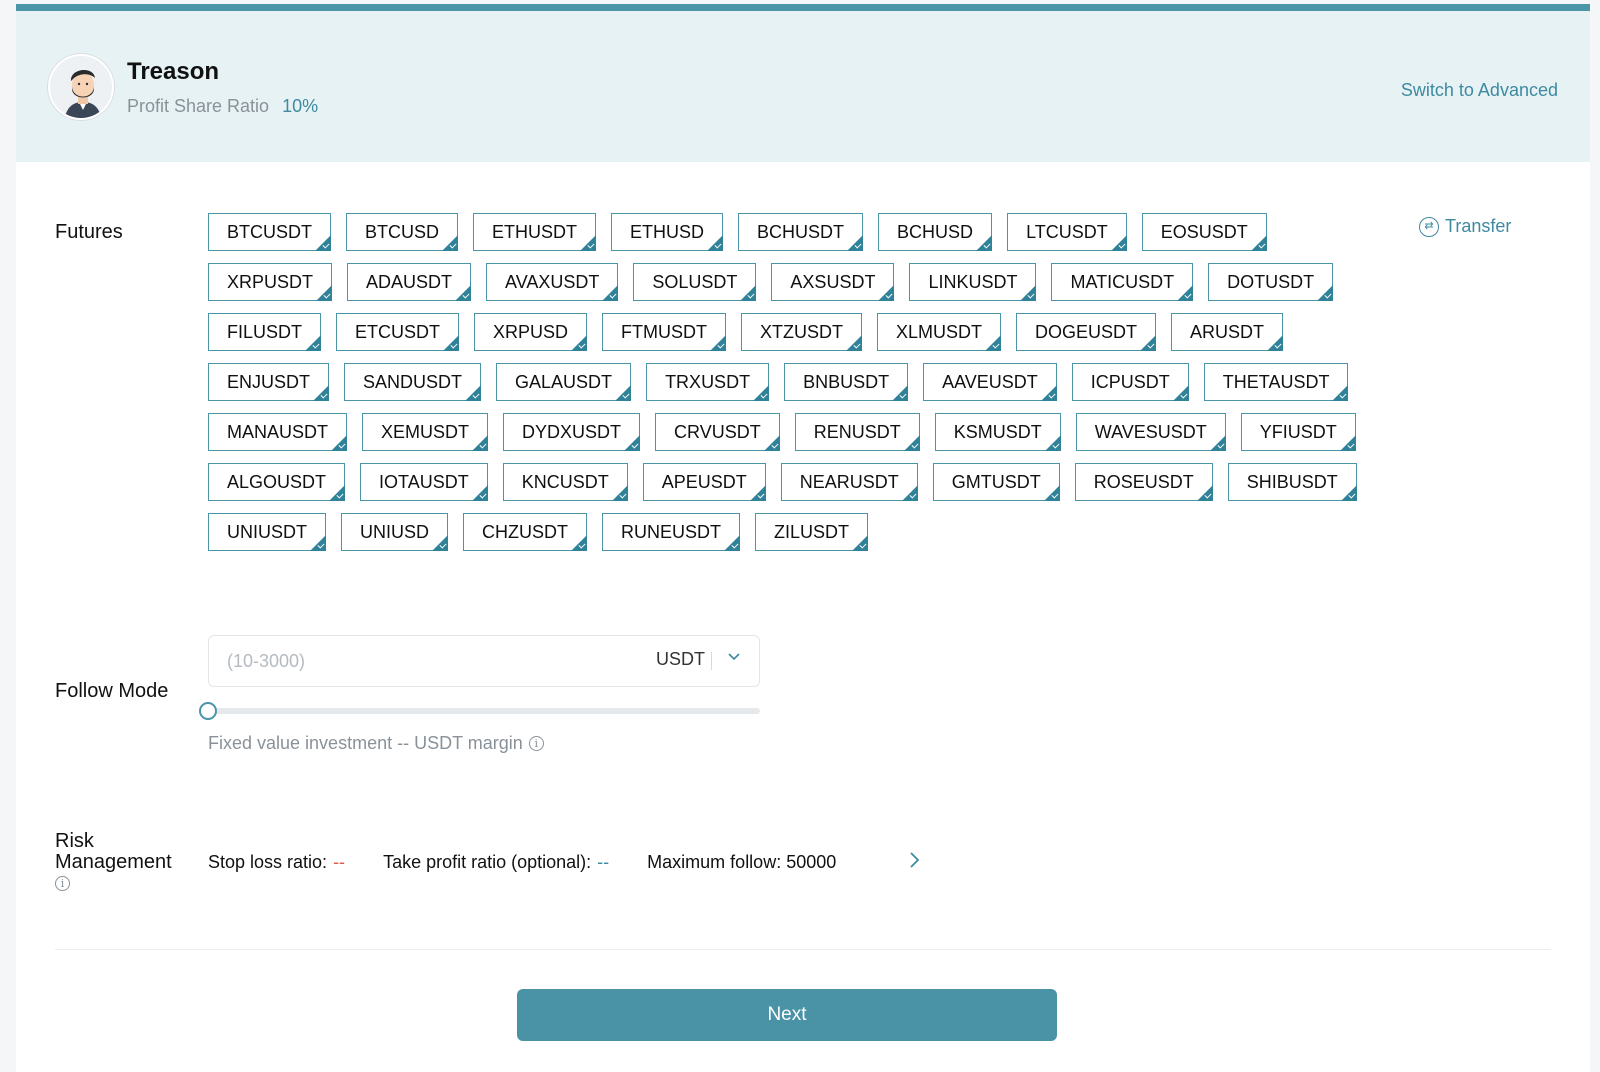 The width and height of the screenshot is (1600, 1072). I want to click on profit-share-row: Profit Share Ratio 10%, so click(222, 106).